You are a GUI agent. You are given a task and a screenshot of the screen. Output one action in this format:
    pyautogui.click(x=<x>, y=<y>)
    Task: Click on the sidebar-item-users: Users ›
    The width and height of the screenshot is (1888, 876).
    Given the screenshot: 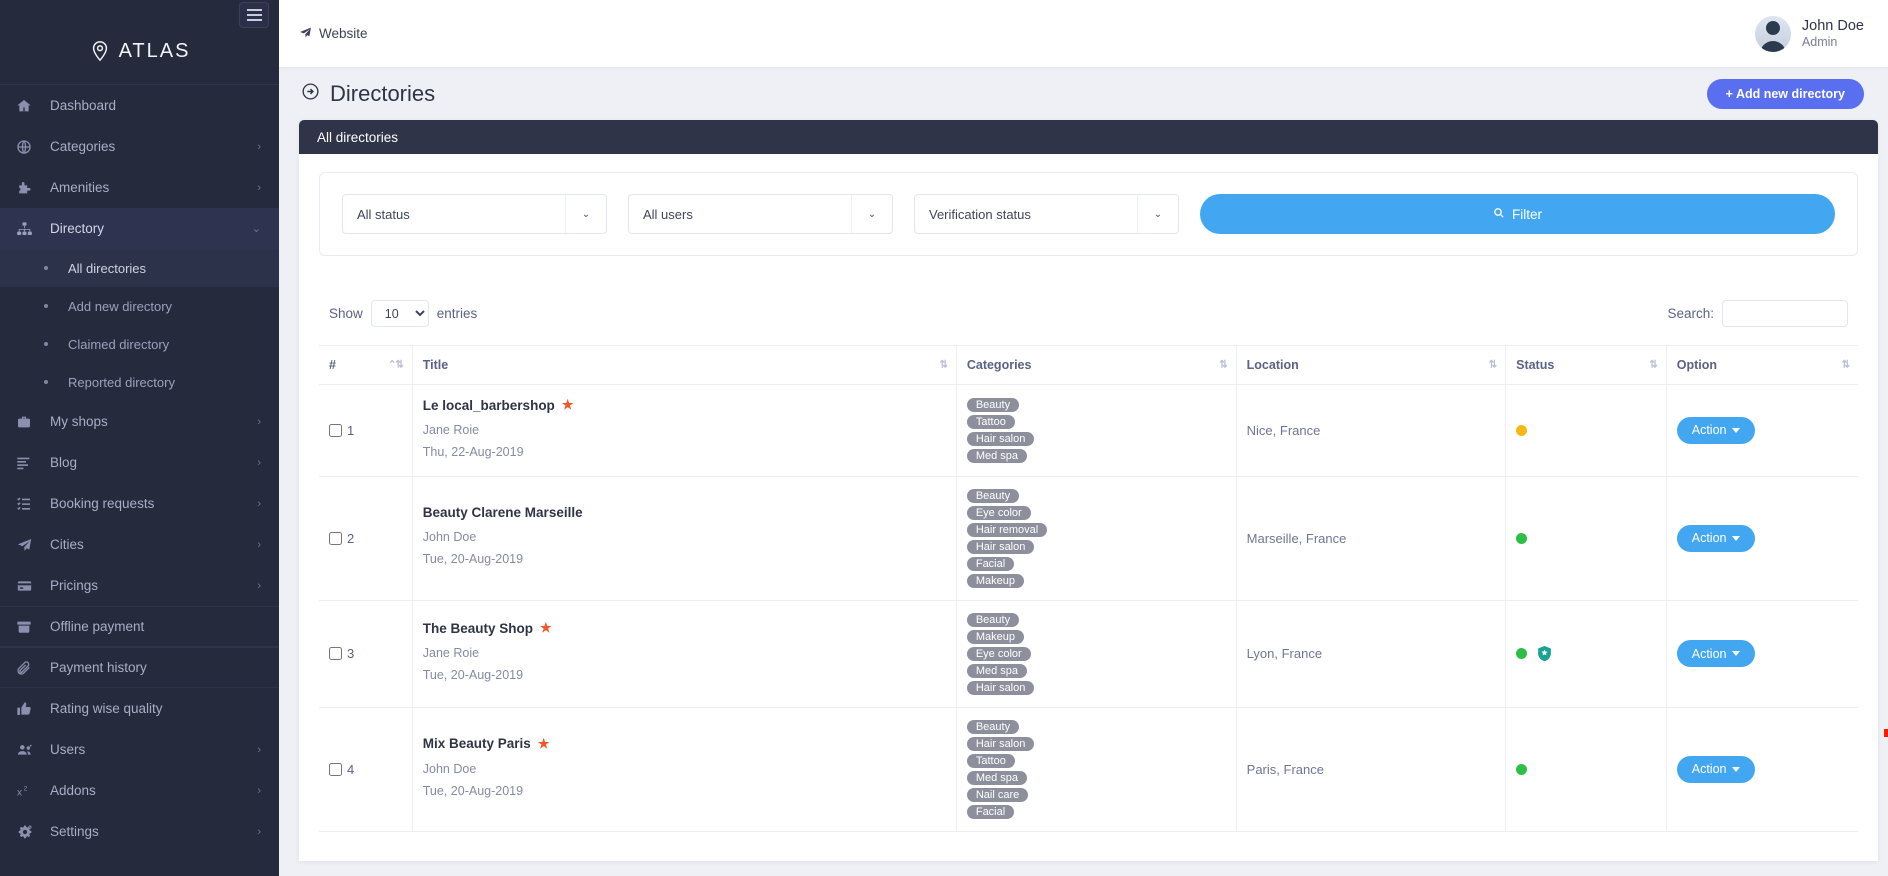 What is the action you would take?
    pyautogui.click(x=139, y=749)
    